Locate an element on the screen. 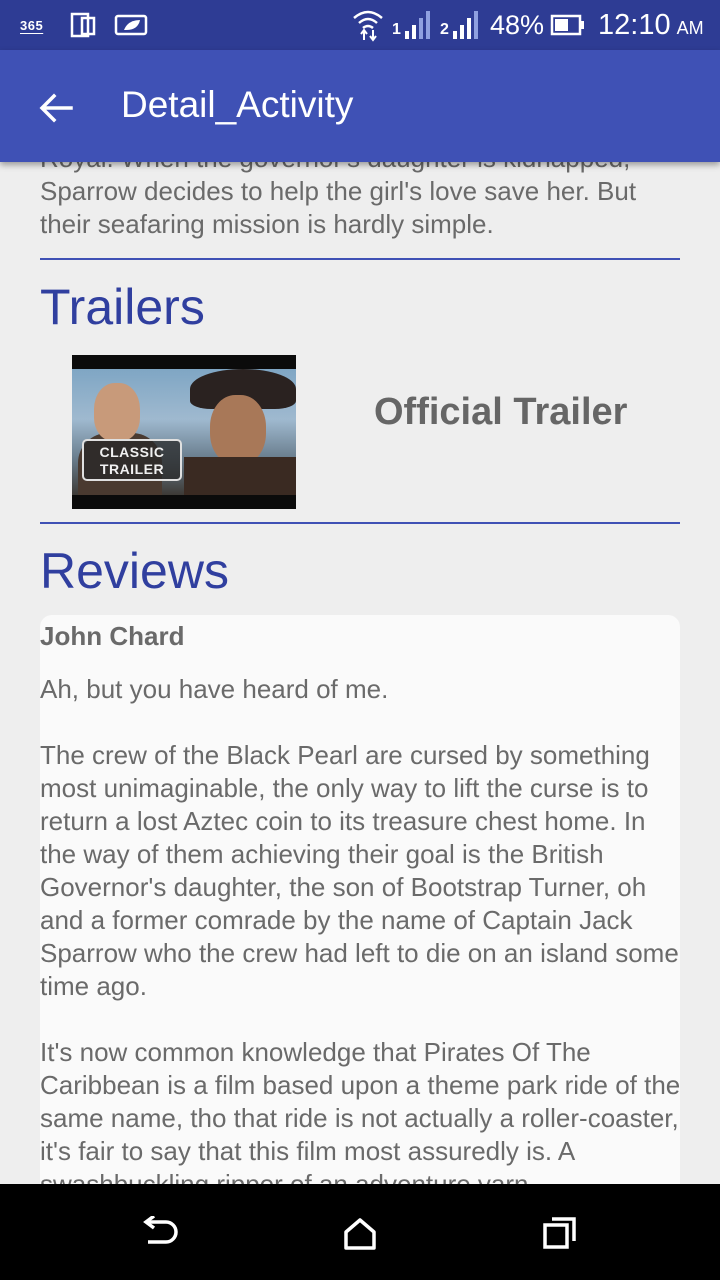  trailers-heading: Trailers is located at coordinates (122, 307).